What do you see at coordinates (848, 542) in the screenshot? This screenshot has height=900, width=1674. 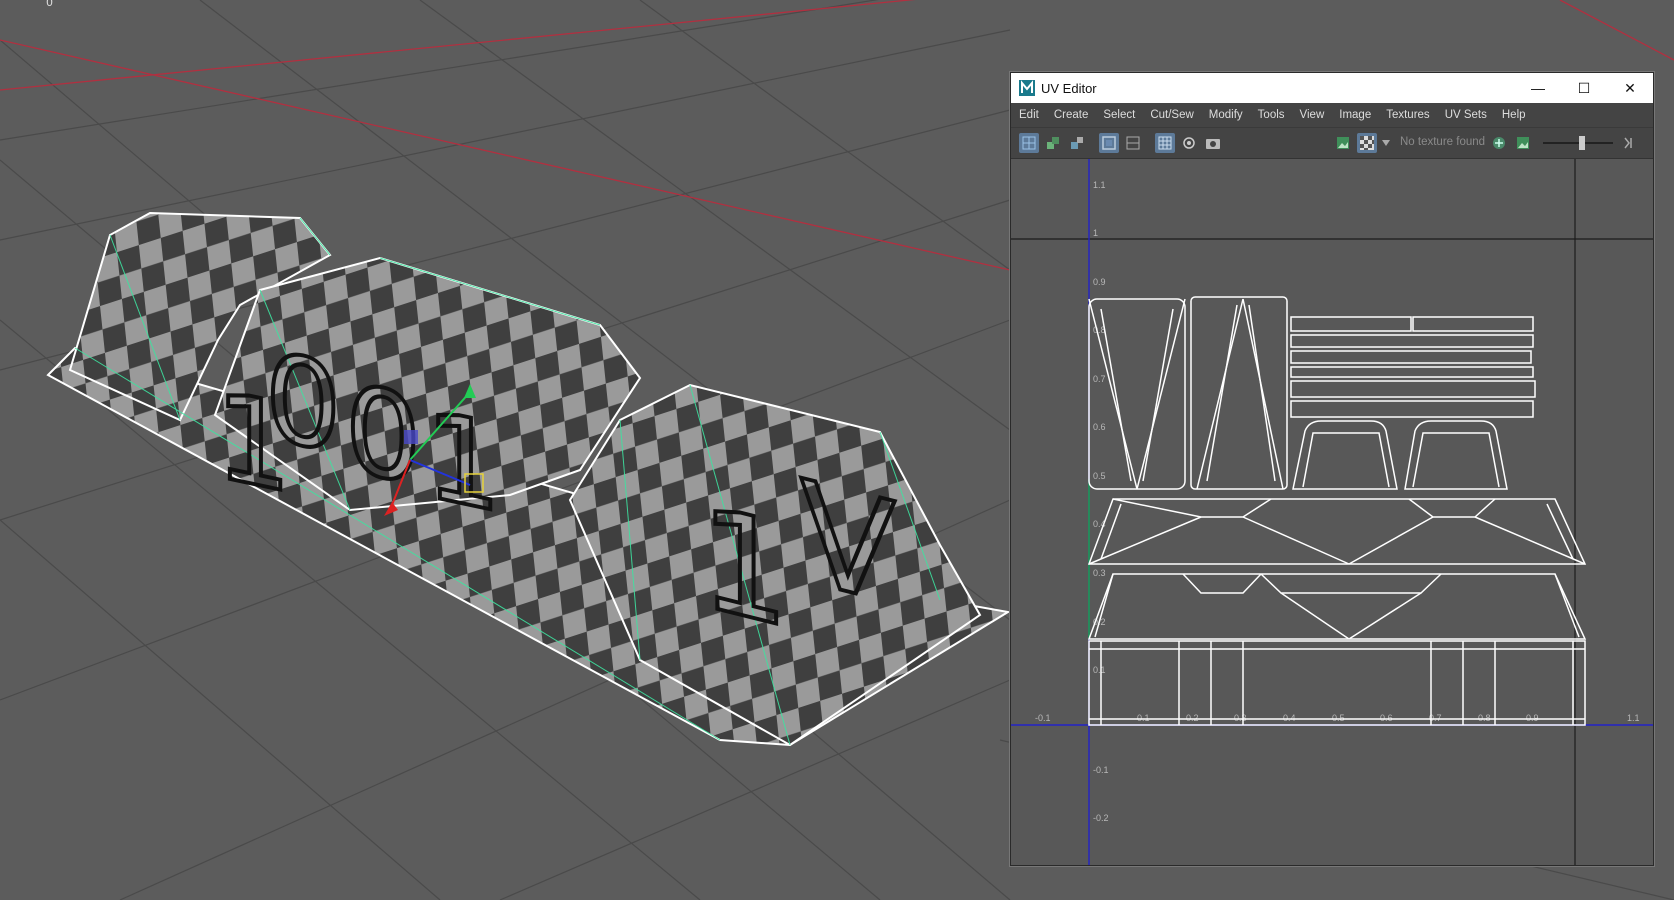 I see `decal-v: V` at bounding box center [848, 542].